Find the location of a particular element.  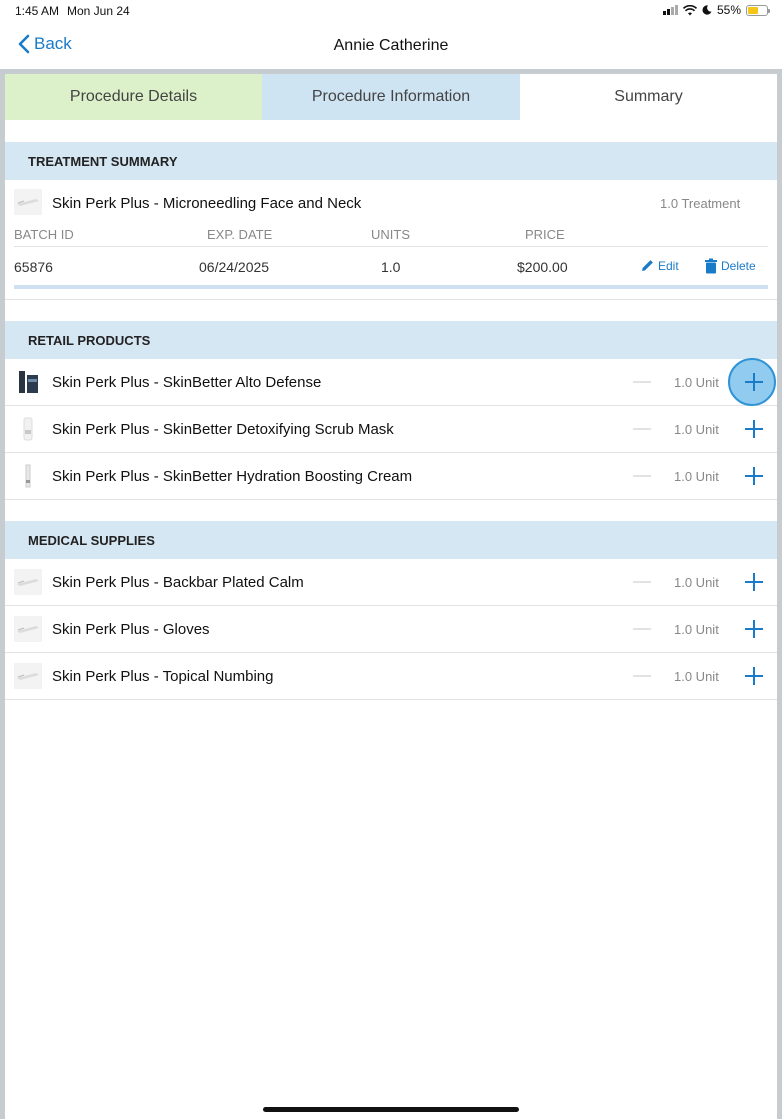

column-header-units: UNITS is located at coordinates (390, 234).